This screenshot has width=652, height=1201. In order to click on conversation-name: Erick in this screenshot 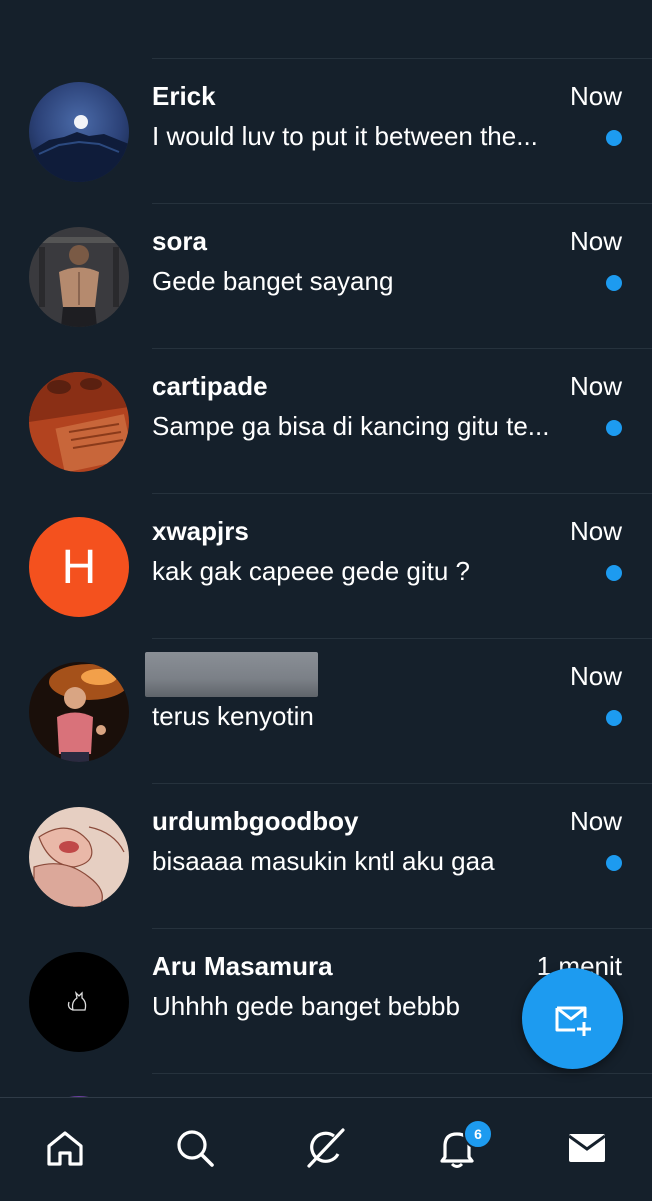, I will do `click(184, 96)`.